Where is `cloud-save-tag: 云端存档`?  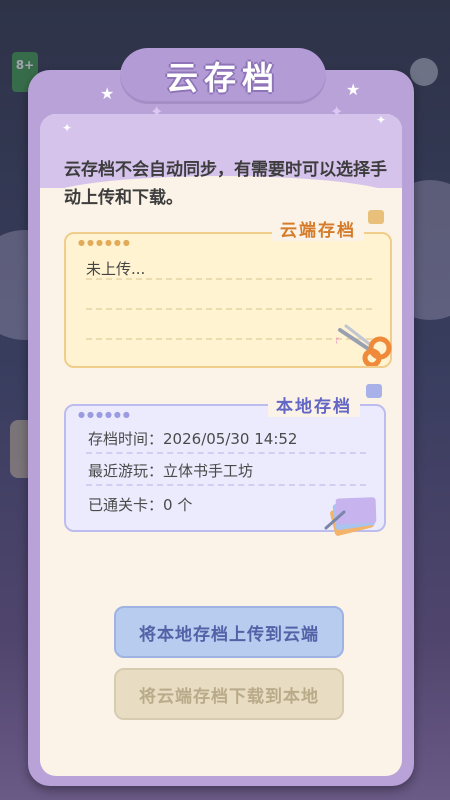
cloud-save-tag: 云端存档 is located at coordinates (318, 228).